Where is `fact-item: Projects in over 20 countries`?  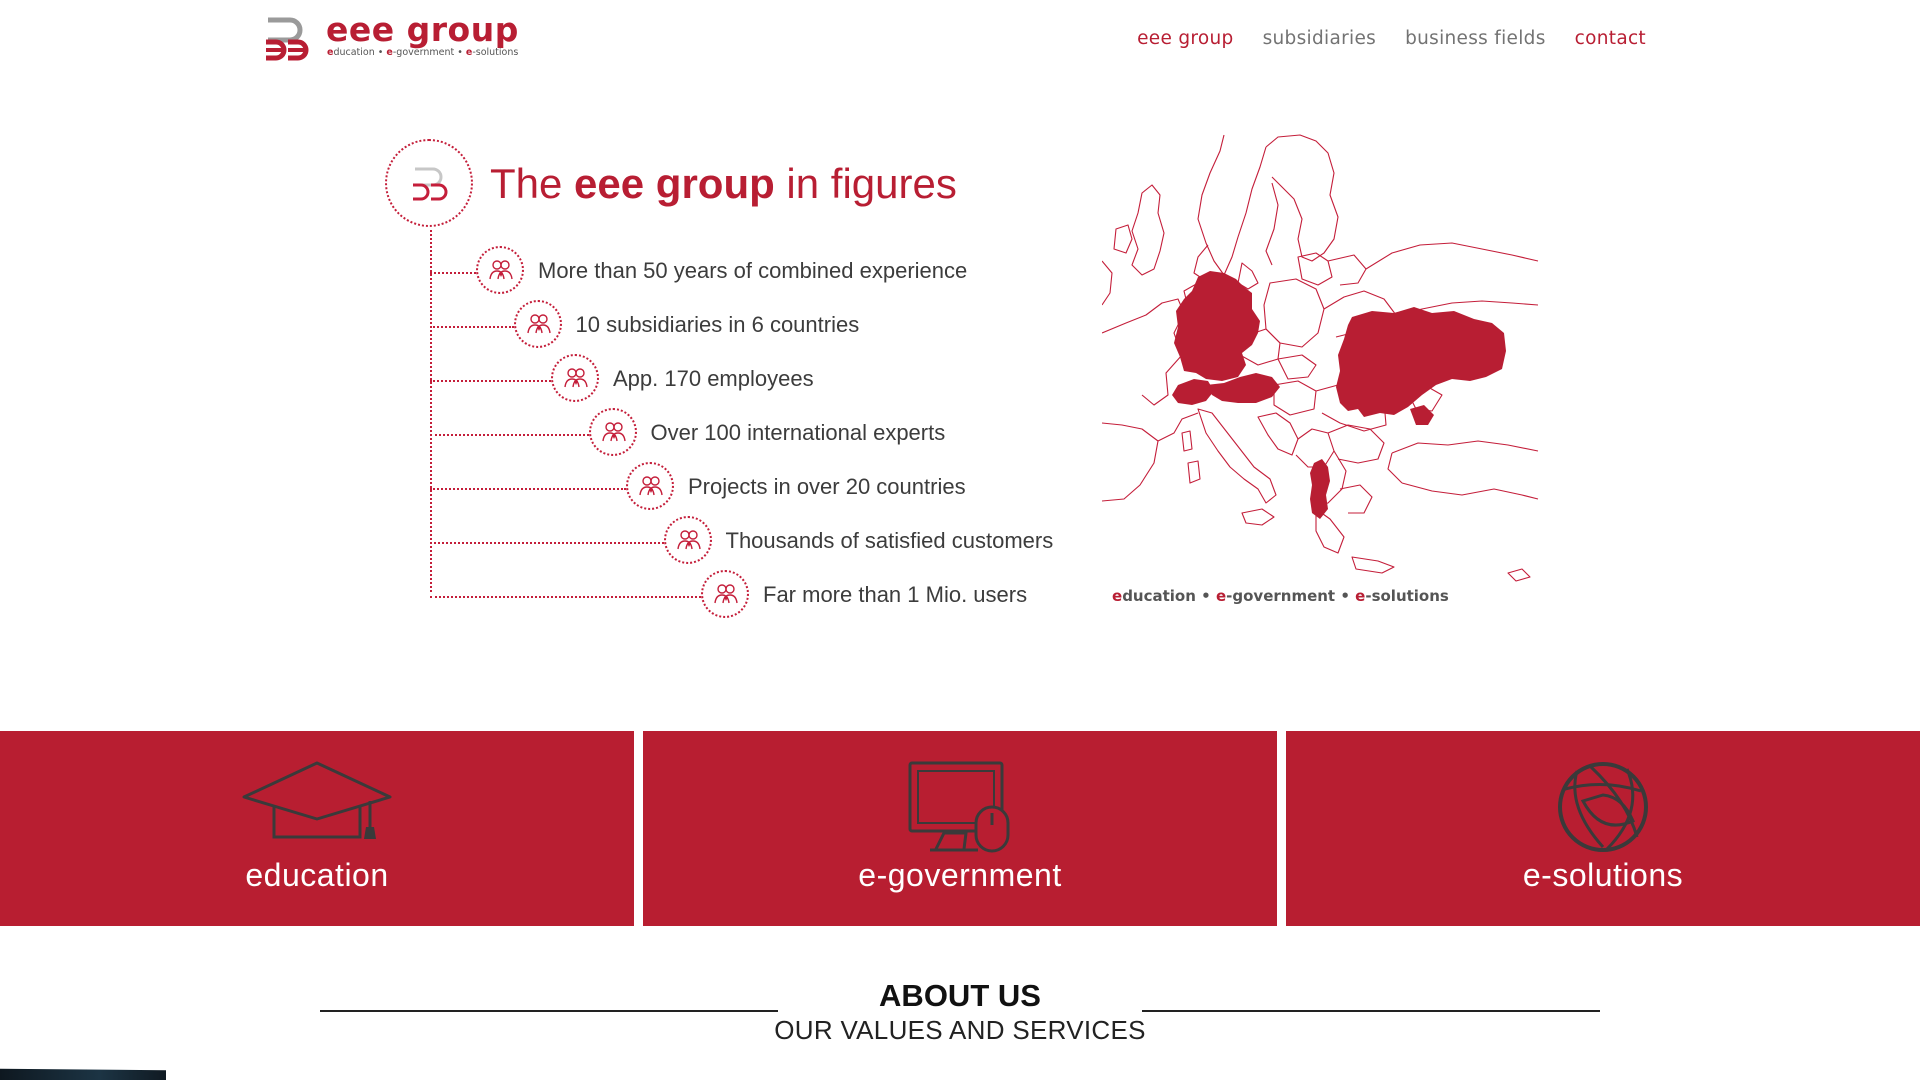
fact-item: Projects in over 20 countries is located at coordinates (750, 488).